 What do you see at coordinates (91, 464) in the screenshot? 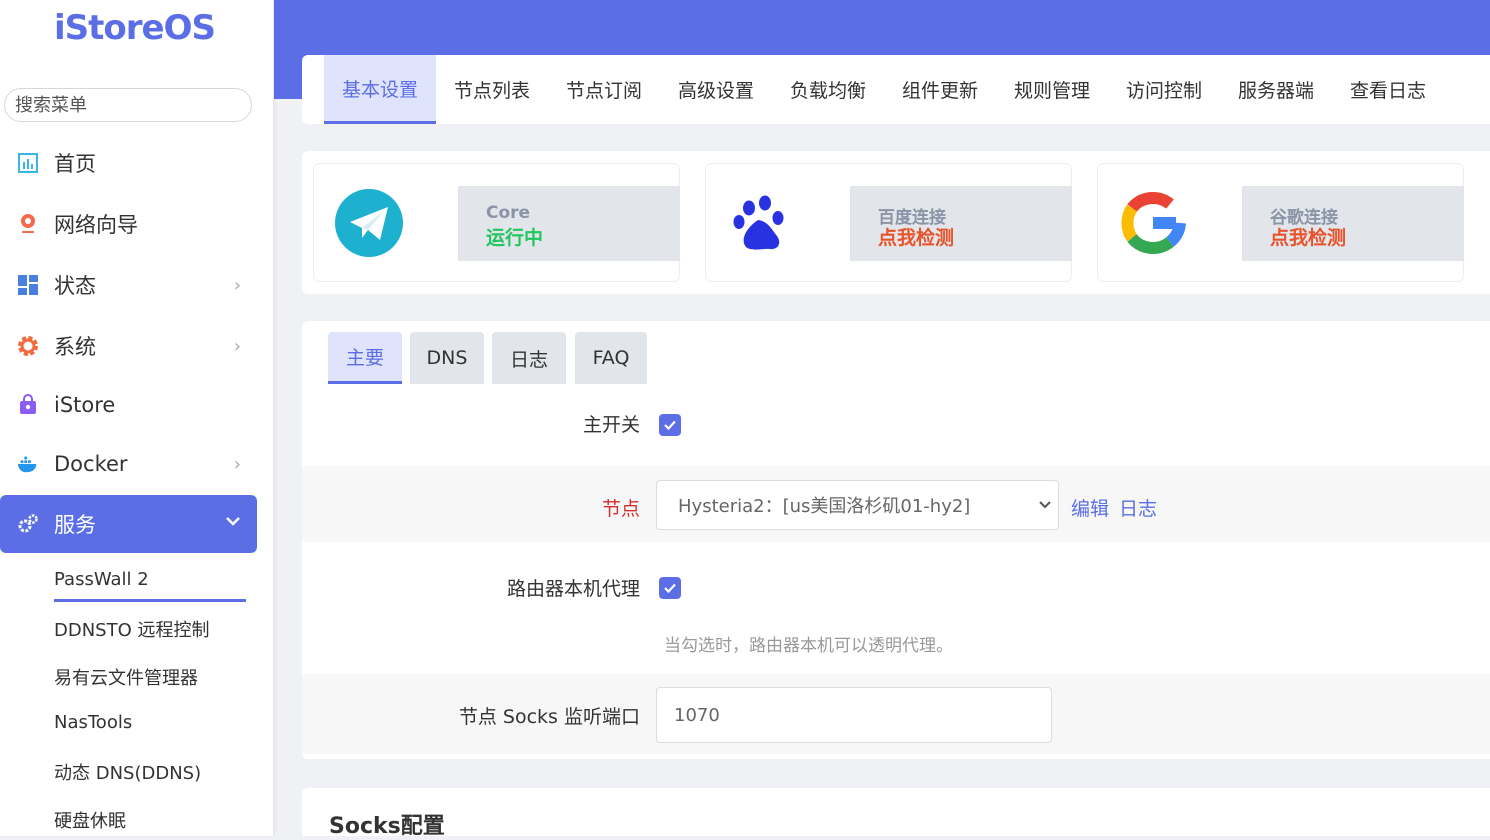
I see `sidebar-item-label: Docker` at bounding box center [91, 464].